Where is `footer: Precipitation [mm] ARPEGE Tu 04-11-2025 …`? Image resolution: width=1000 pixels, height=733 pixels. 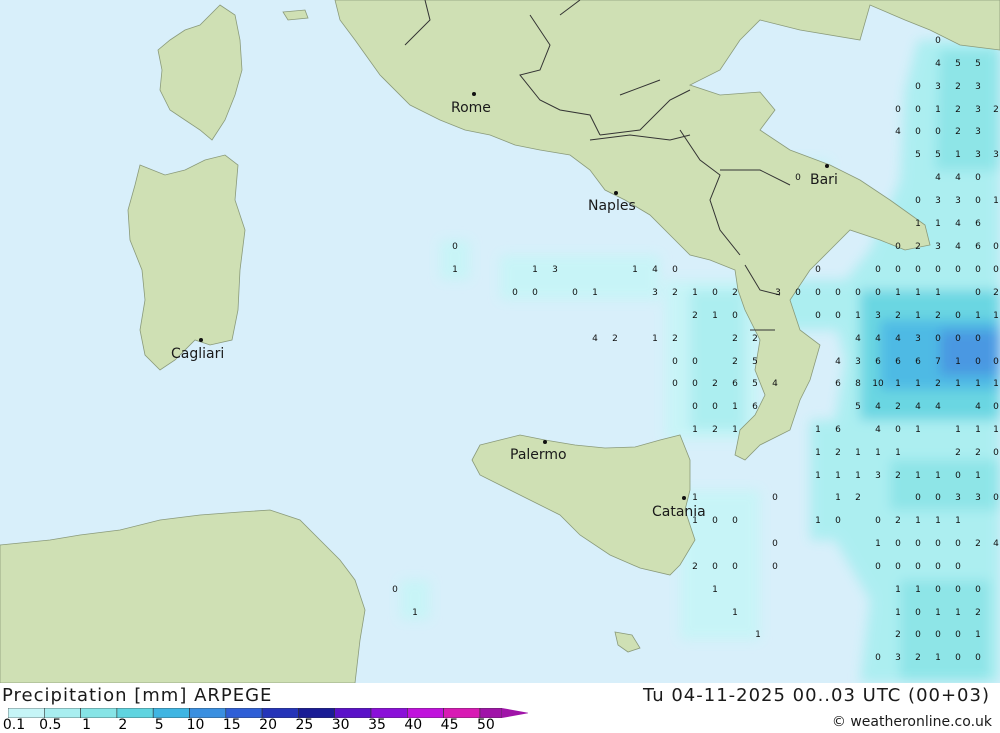
footer: Precipitation [mm] ARPEGE Tu 04-11-2025 … is located at coordinates (500, 708).